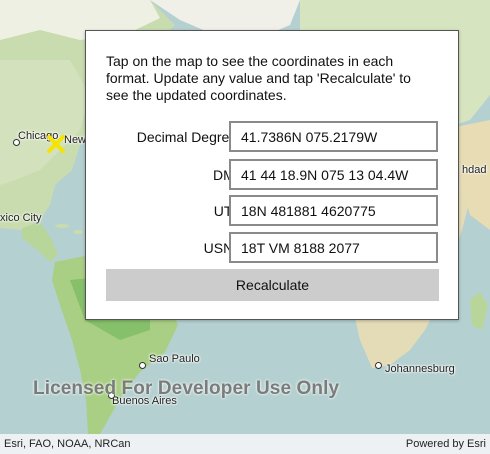 The width and height of the screenshot is (490, 454). I want to click on dms-input, so click(333, 174).